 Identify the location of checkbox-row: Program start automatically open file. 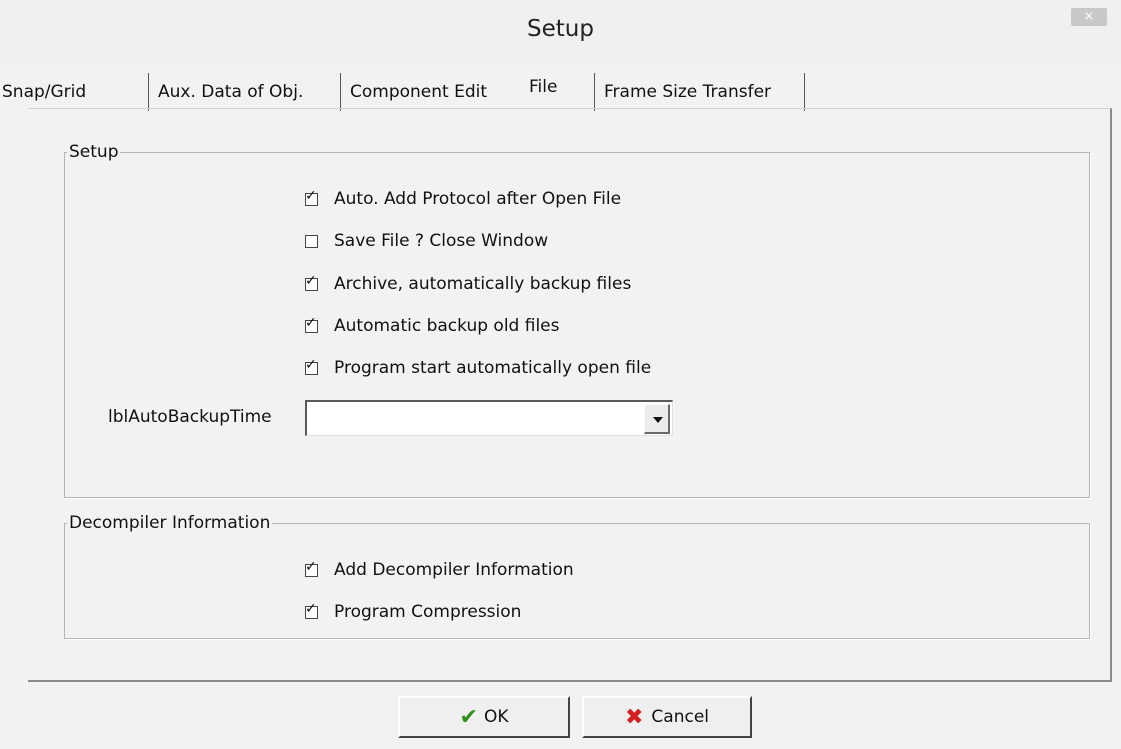
(478, 368).